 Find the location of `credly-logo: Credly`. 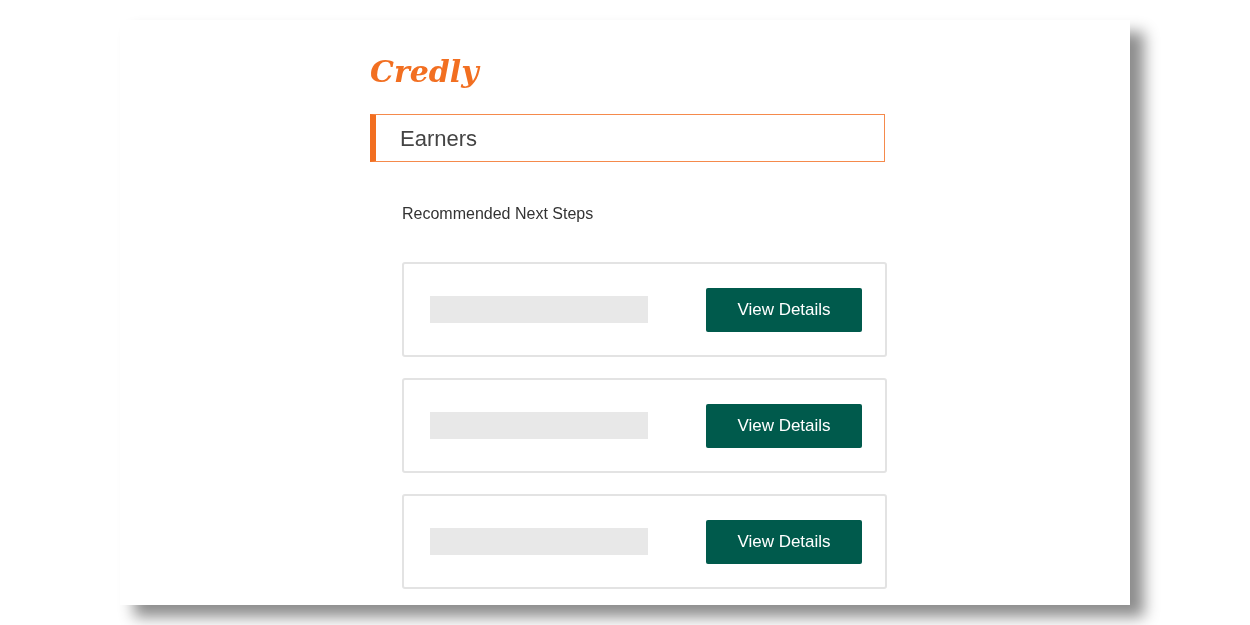

credly-logo: Credly is located at coordinates (424, 72).